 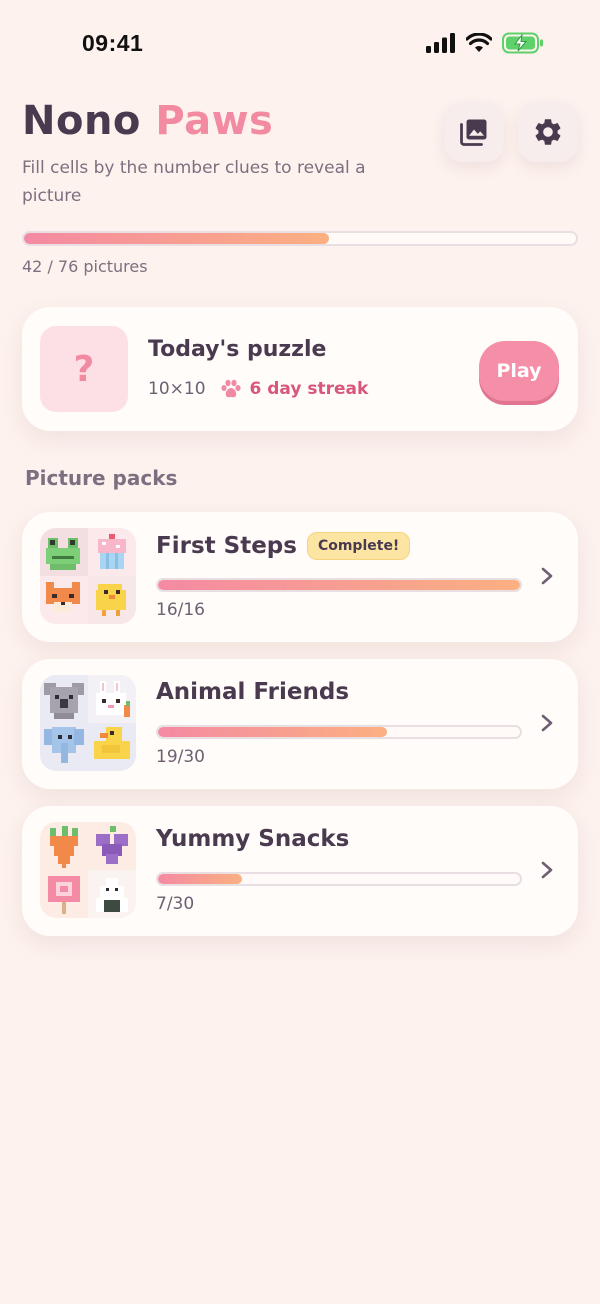 I want to click on puzzle-size: 10×10, so click(x=177, y=389).